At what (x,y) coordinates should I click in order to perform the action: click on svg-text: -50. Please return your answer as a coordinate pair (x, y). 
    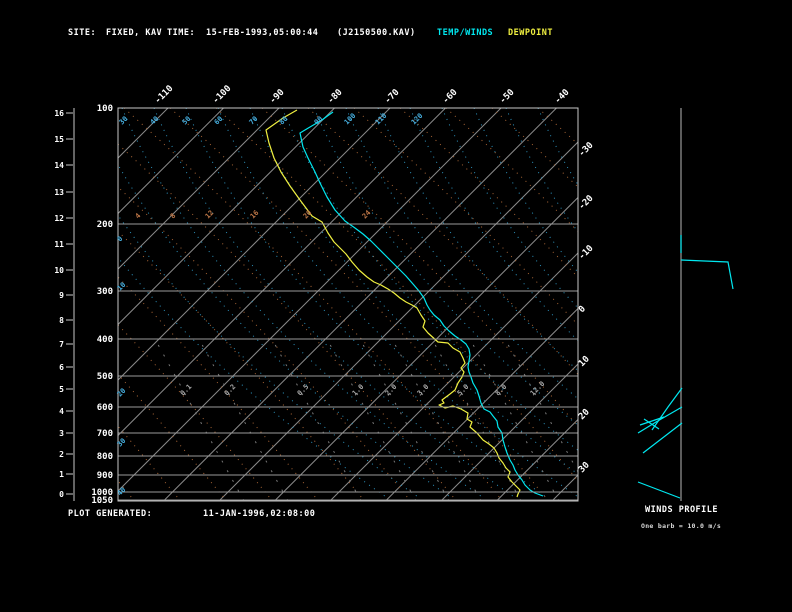
    Looking at the image, I should click on (507, 97).